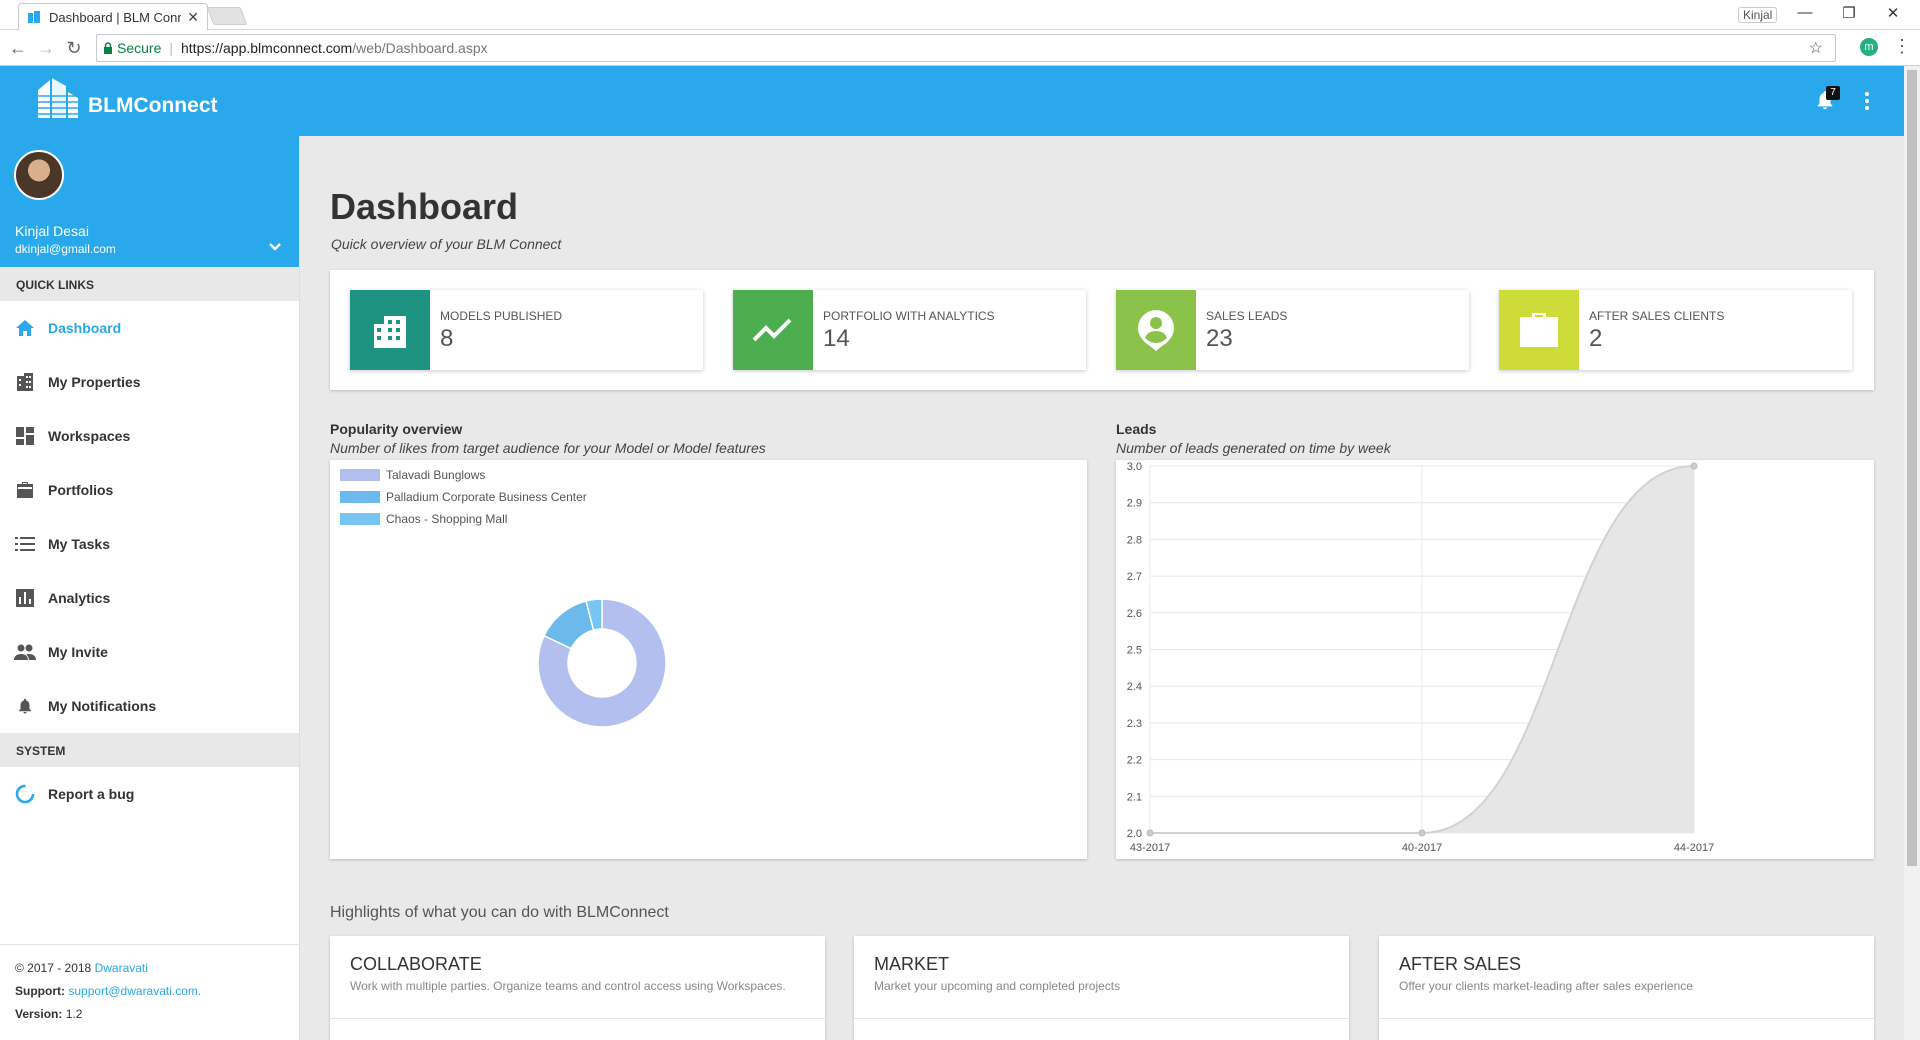  Describe the element at coordinates (46, 48) in the screenshot. I see `forward-arrow-icon: →` at that location.